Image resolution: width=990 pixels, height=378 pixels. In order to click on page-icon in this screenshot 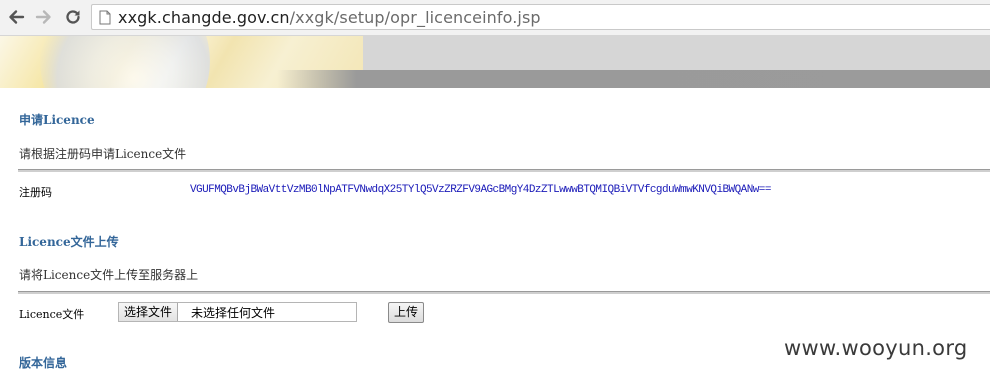, I will do `click(105, 19)`.